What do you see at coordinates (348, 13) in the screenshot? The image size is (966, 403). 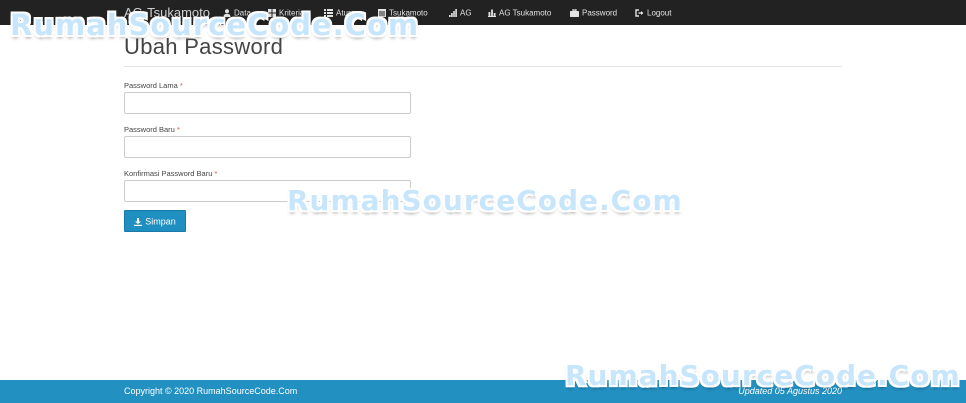 I see `nav-item-label: Aturan` at bounding box center [348, 13].